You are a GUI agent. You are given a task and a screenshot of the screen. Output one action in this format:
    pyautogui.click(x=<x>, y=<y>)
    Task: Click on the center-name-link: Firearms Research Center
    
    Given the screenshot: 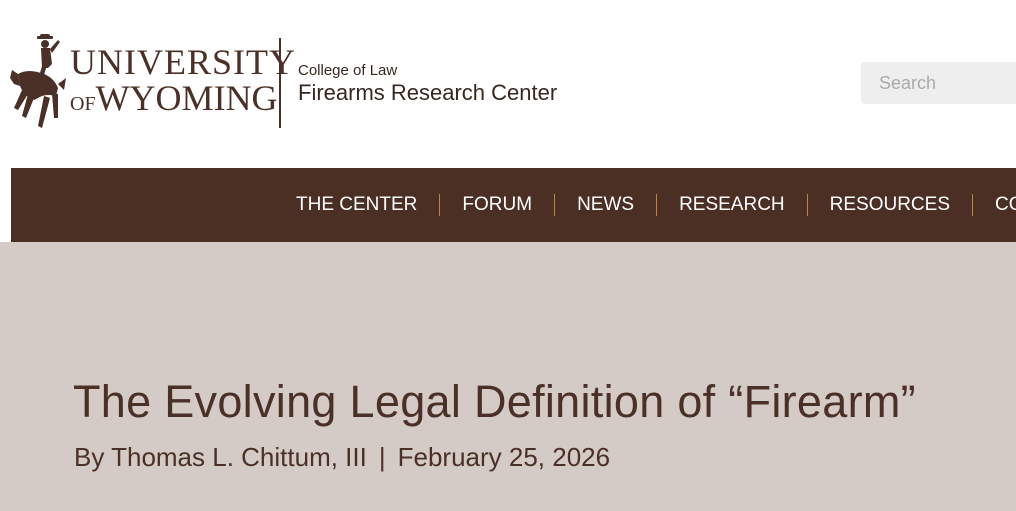 What is the action you would take?
    pyautogui.click(x=427, y=93)
    